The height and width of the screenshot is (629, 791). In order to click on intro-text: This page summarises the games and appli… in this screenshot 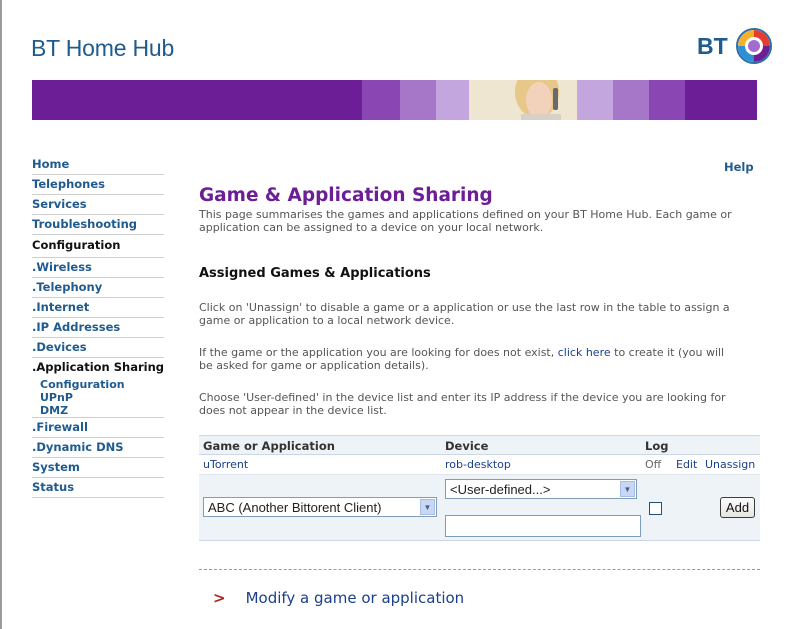, I will do `click(479, 221)`.